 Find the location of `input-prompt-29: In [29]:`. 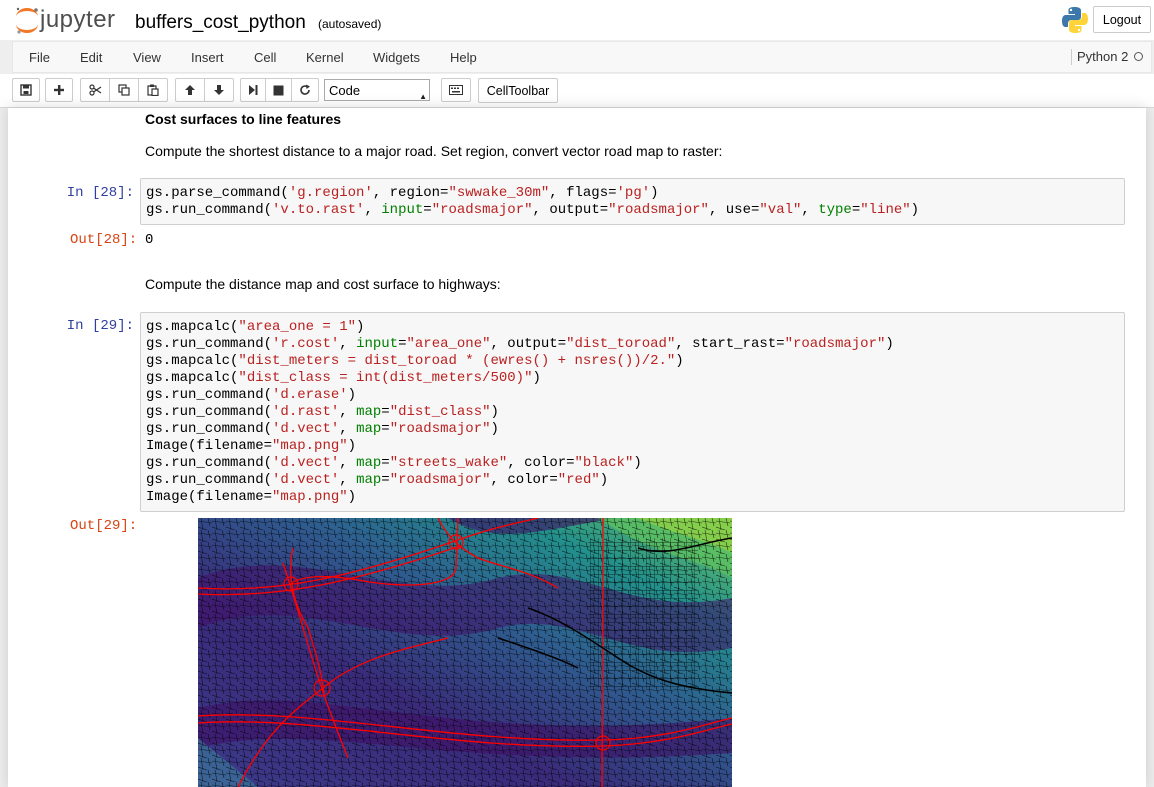

input-prompt-29: In [29]: is located at coordinates (100, 326).